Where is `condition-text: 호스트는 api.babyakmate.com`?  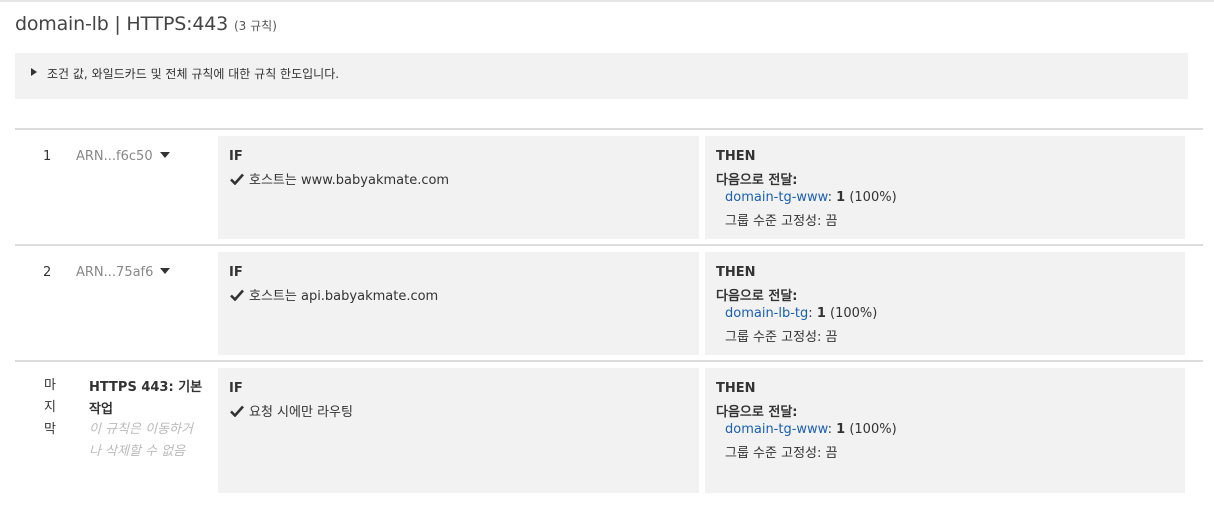
condition-text: 호스트는 api.babyakmate.com is located at coordinates (344, 296).